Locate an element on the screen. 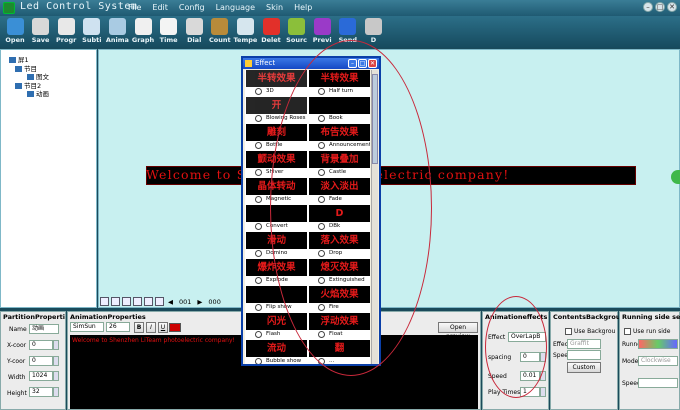  play-times-stepper is located at coordinates (543, 392).